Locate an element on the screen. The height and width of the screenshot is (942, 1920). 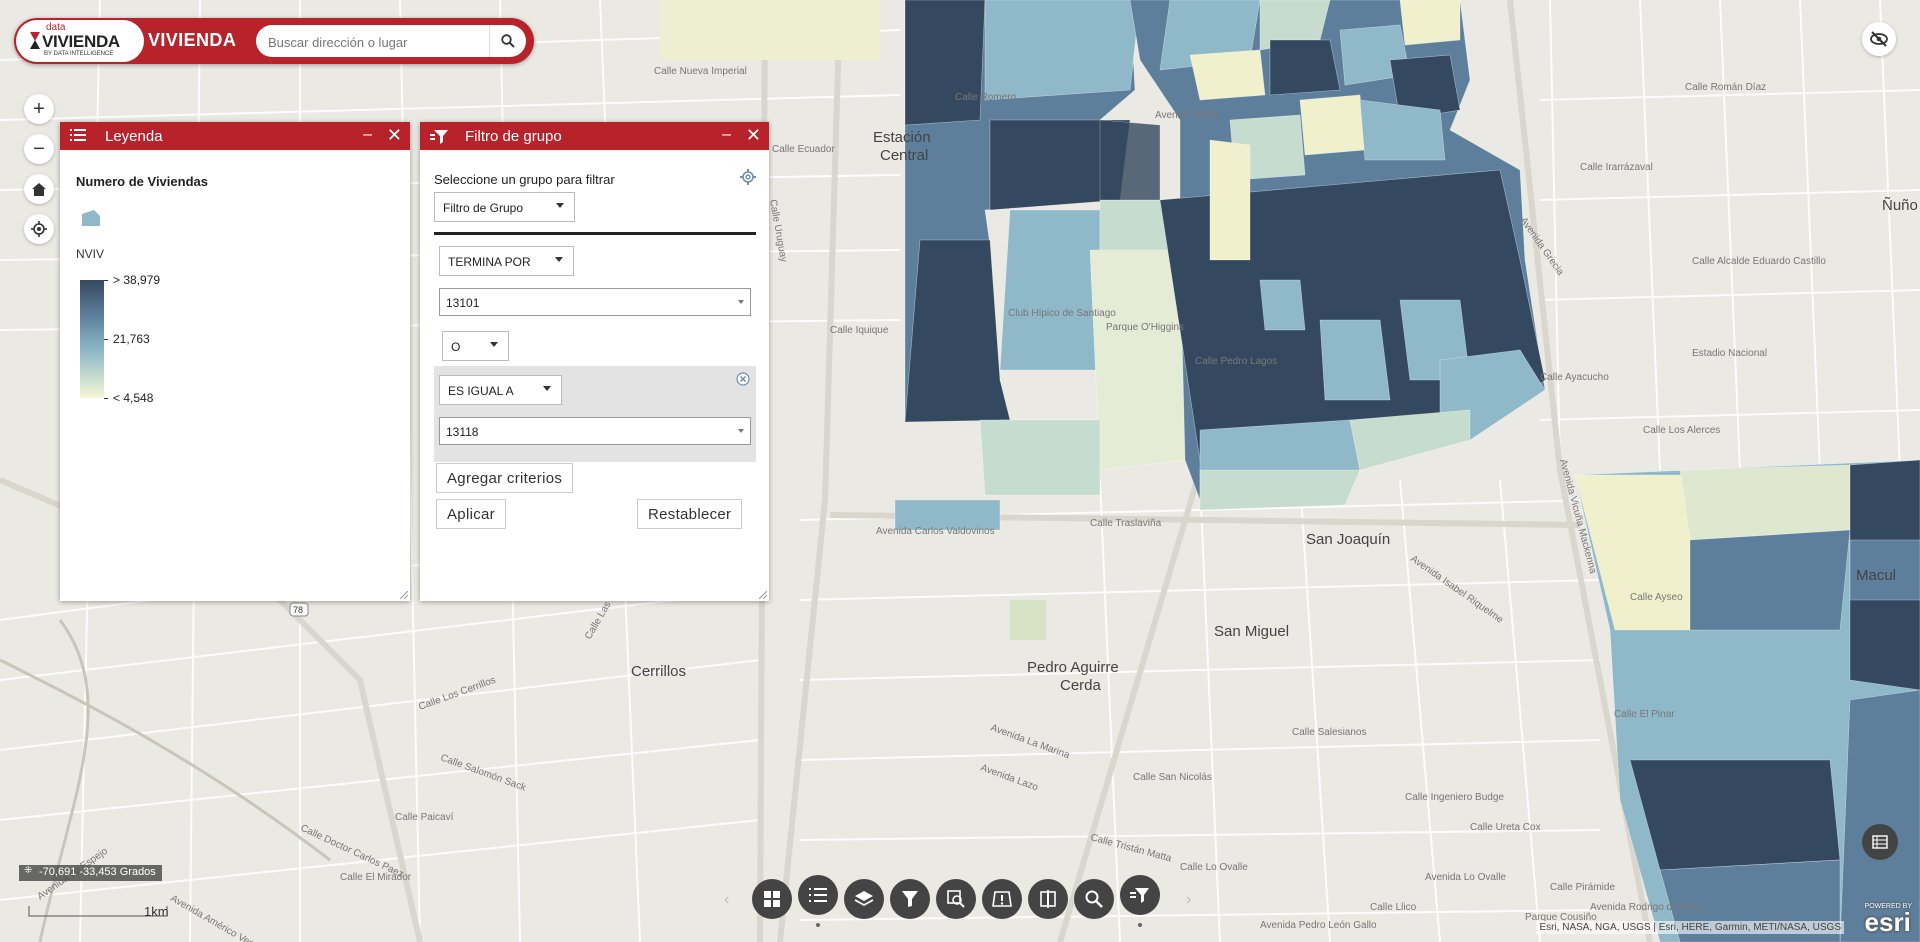
incident-icon is located at coordinates (1002, 899).